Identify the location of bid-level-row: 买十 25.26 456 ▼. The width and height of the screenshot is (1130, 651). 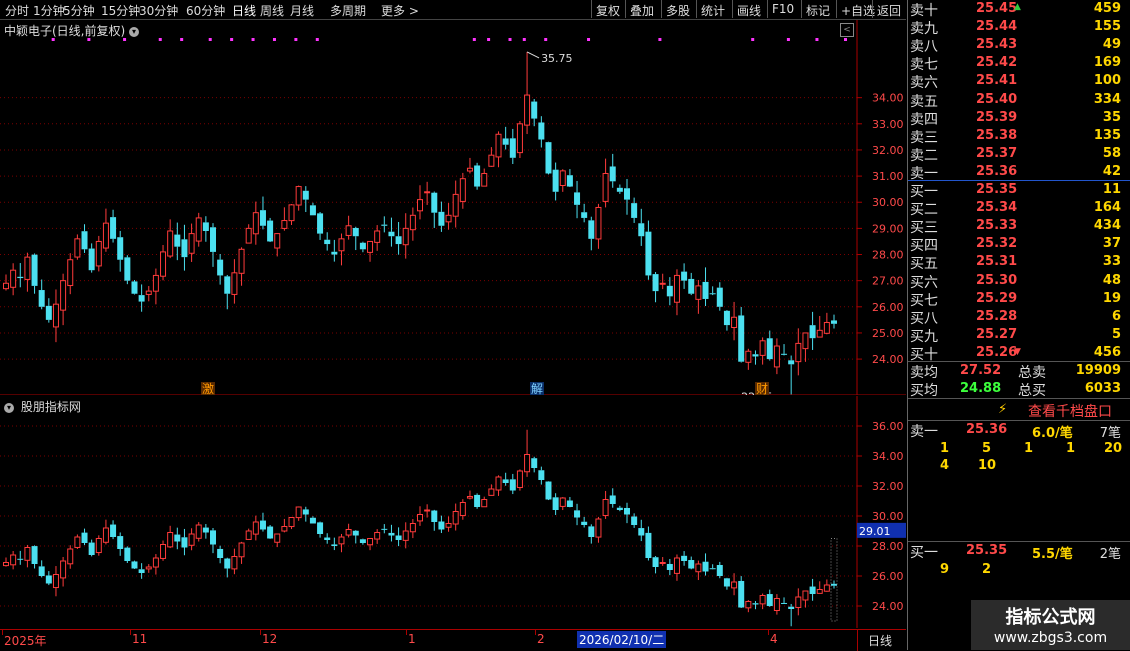
(1019, 353).